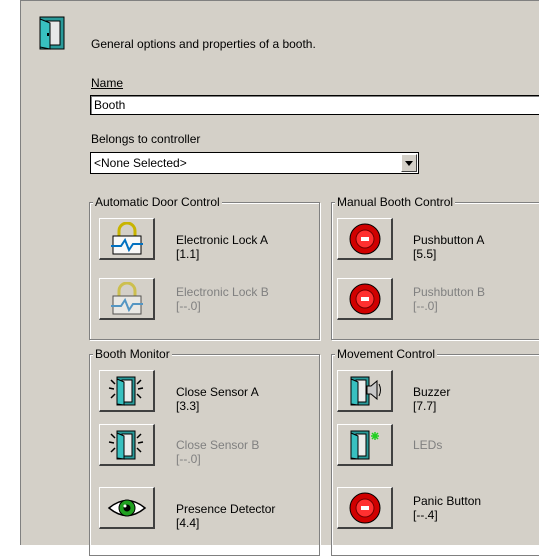 This screenshot has height=556, width=539. I want to click on presence-detector-button, so click(127, 508).